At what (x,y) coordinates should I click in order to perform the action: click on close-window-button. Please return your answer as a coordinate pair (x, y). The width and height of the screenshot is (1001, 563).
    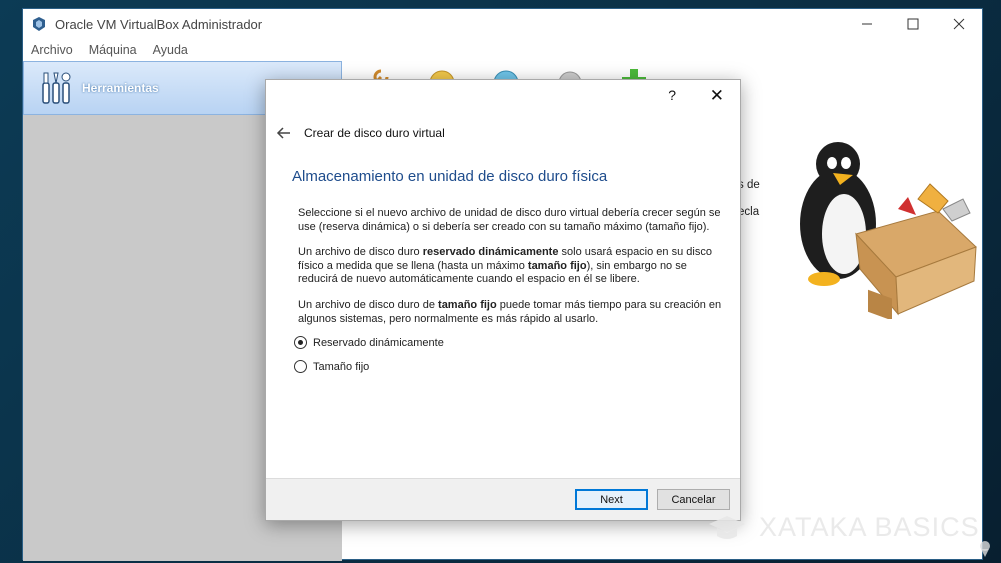
    Looking at the image, I should click on (959, 24).